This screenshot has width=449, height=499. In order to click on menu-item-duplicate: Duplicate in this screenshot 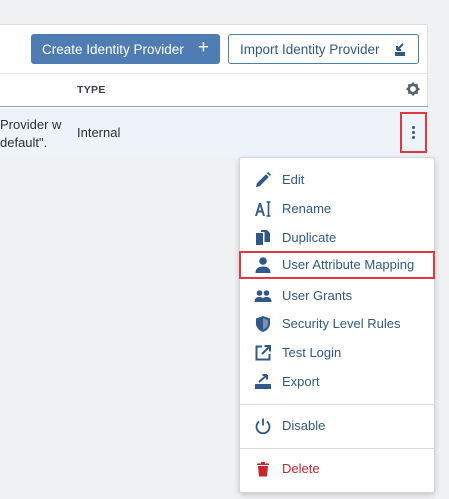, I will do `click(338, 238)`.